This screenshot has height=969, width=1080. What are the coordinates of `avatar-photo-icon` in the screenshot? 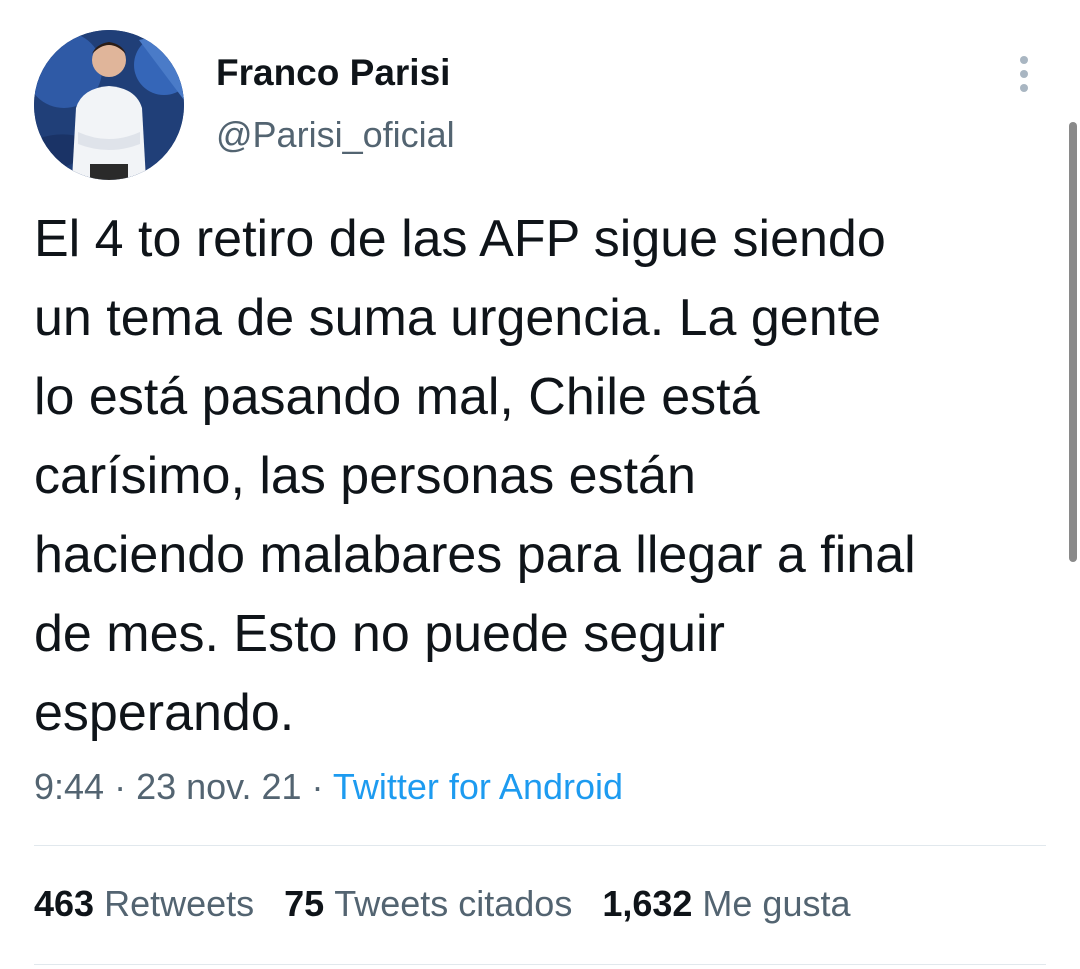 It's located at (109, 105).